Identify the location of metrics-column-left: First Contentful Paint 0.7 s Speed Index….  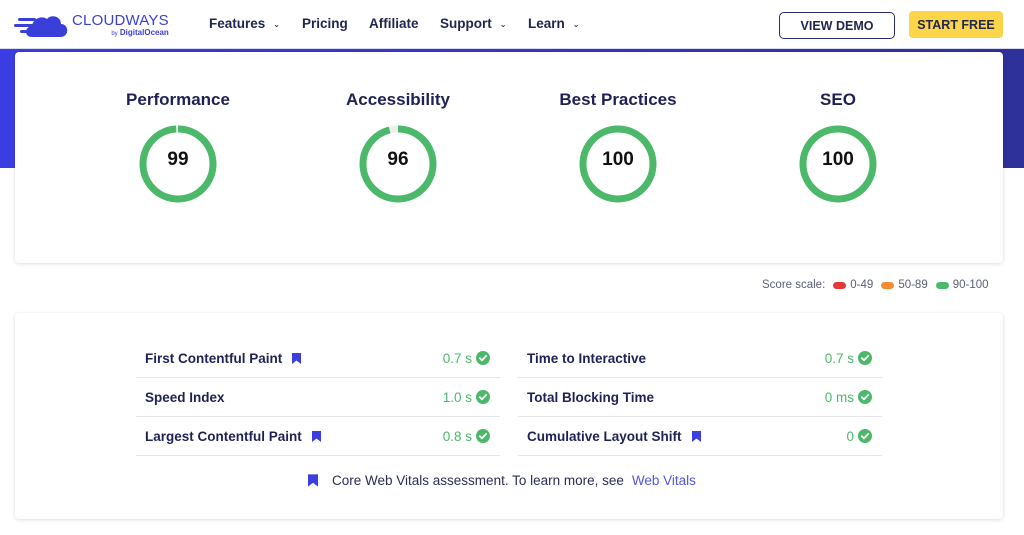
(318, 397).